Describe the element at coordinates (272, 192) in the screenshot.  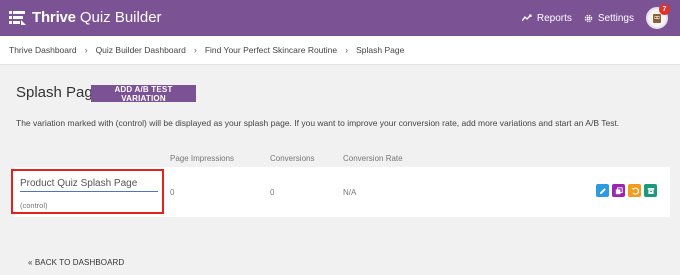
I see `conversions-value: 0` at that location.